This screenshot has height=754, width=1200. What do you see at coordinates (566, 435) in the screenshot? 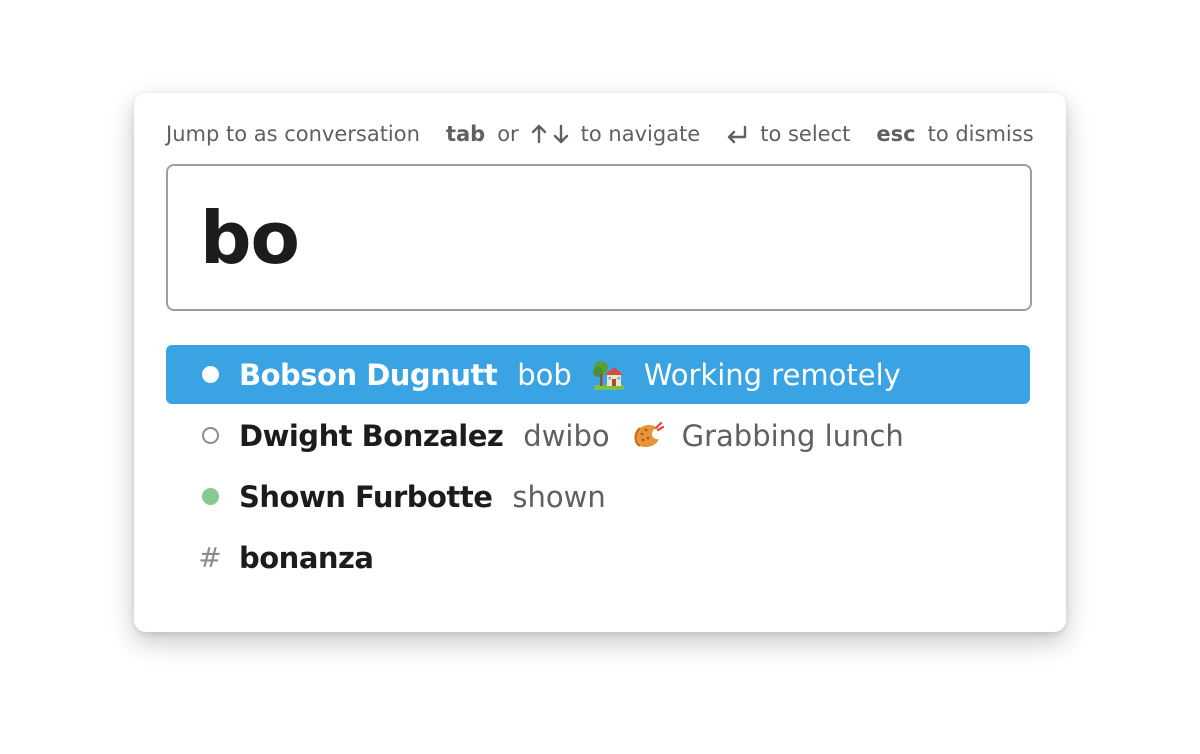
I see `result-handle: dwibo` at bounding box center [566, 435].